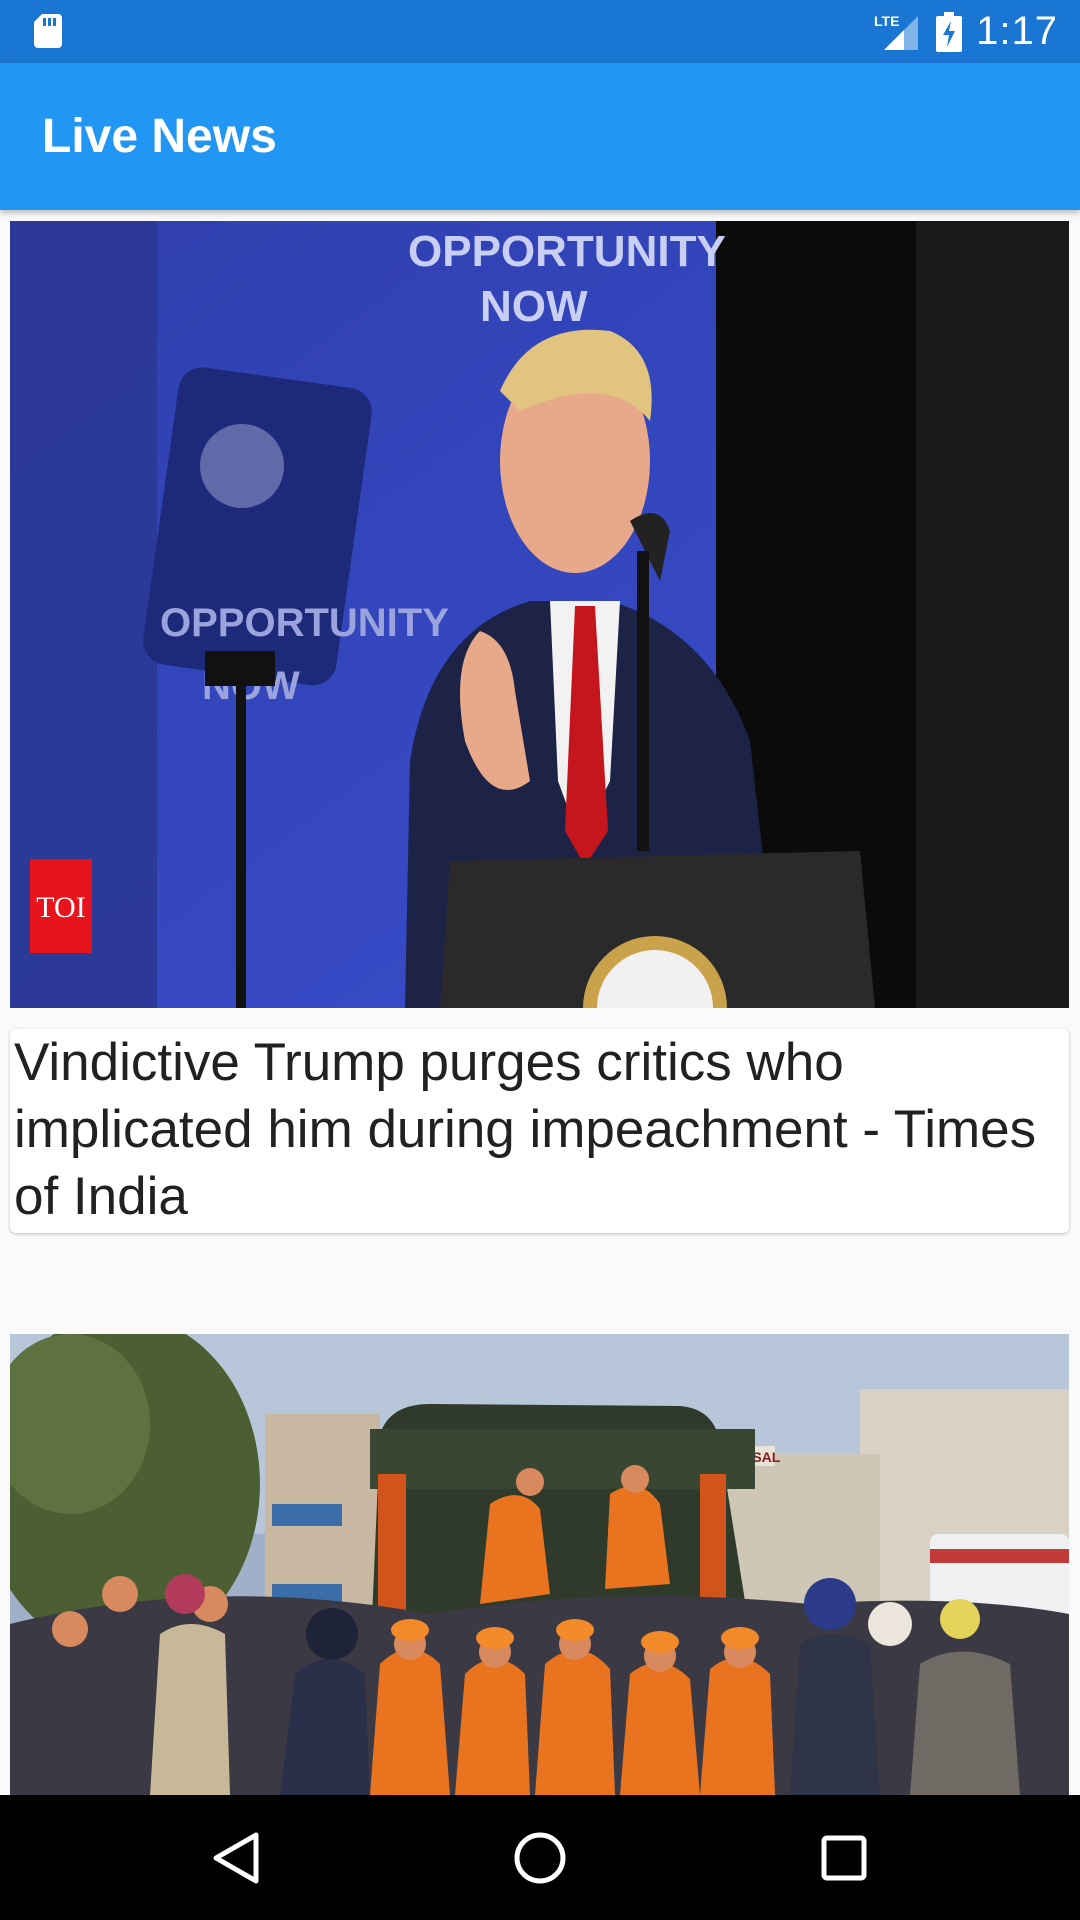  I want to click on sd-card-icon, so click(48, 31).